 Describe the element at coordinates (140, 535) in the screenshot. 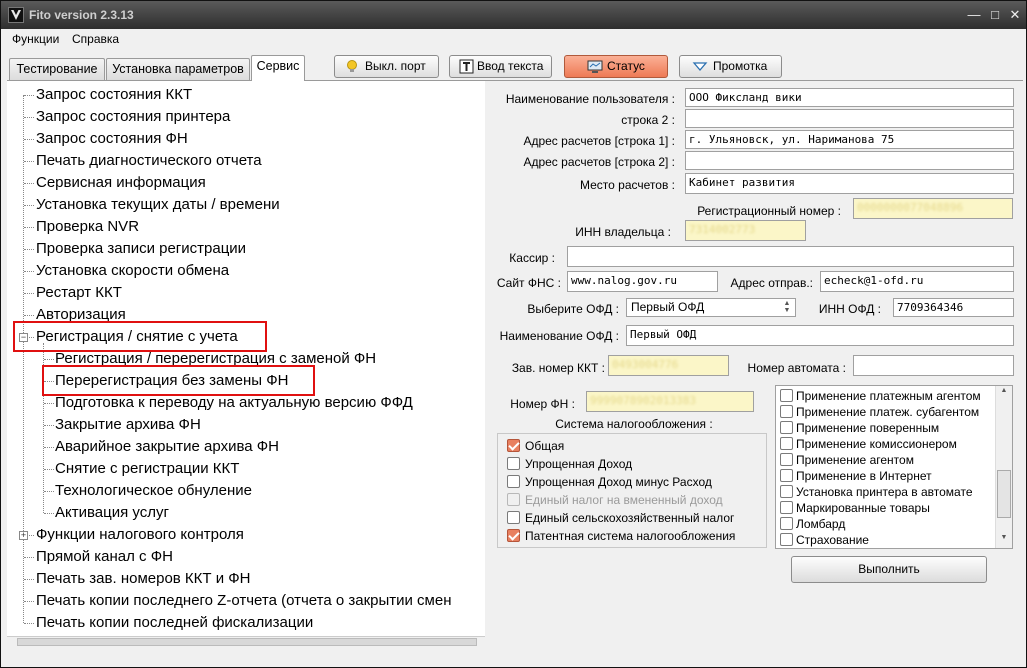

I see `tree-item-tax-control: Функции налогового контроля` at that location.